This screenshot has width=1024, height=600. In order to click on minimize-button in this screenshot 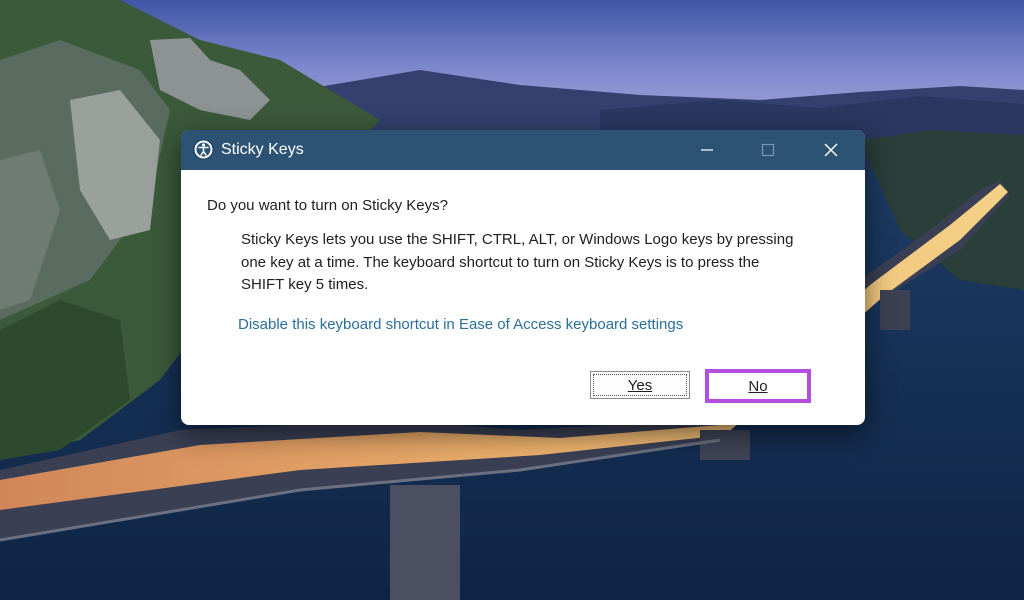, I will do `click(707, 150)`.